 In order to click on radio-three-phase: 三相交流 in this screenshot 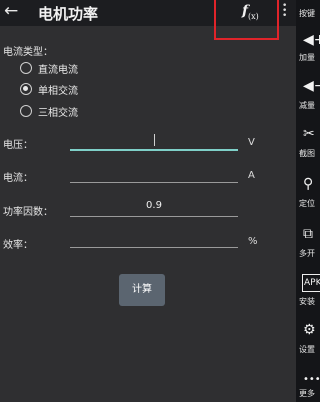, I will do `click(49, 111)`.